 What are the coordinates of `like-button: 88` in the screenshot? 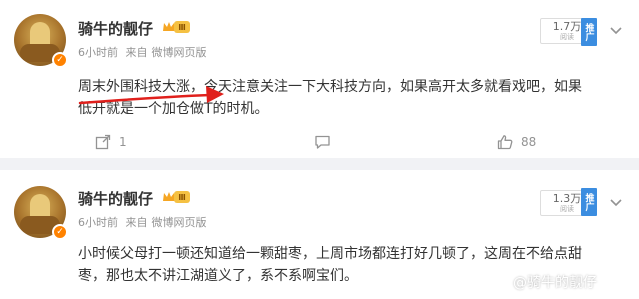 It's located at (516, 142).